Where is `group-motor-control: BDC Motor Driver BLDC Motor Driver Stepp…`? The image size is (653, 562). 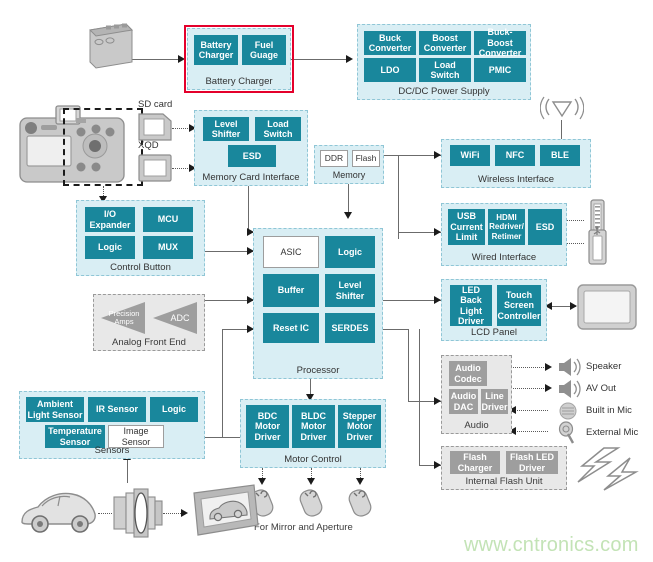
group-motor-control: BDC Motor Driver BLDC Motor Driver Stepp… is located at coordinates (313, 433).